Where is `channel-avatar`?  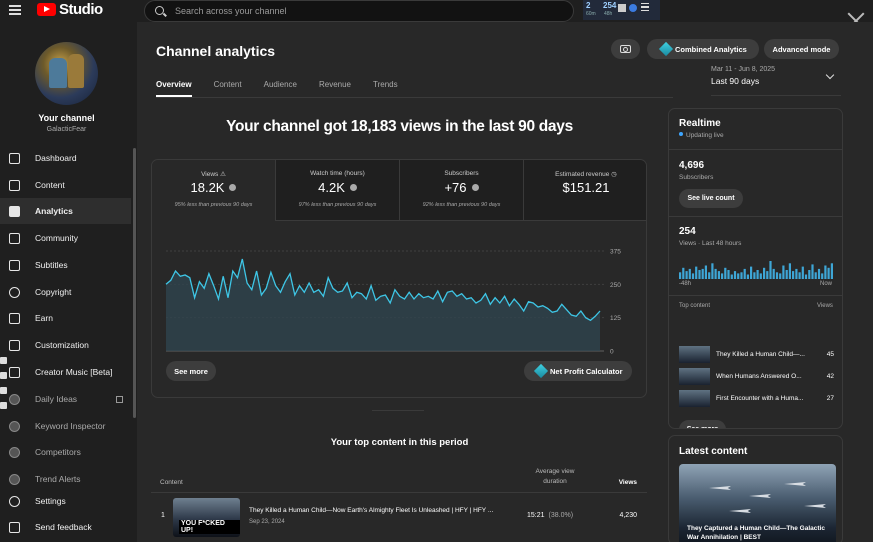 channel-avatar is located at coordinates (66, 73).